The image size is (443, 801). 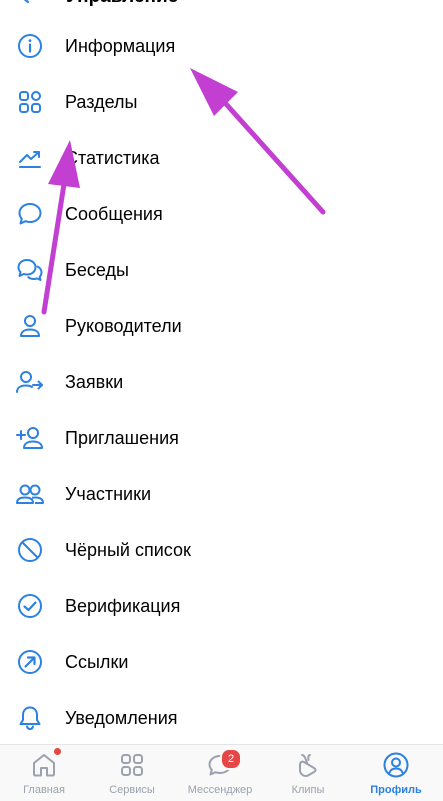 What do you see at coordinates (132, 765) in the screenshot?
I see `services-grid-icon` at bounding box center [132, 765].